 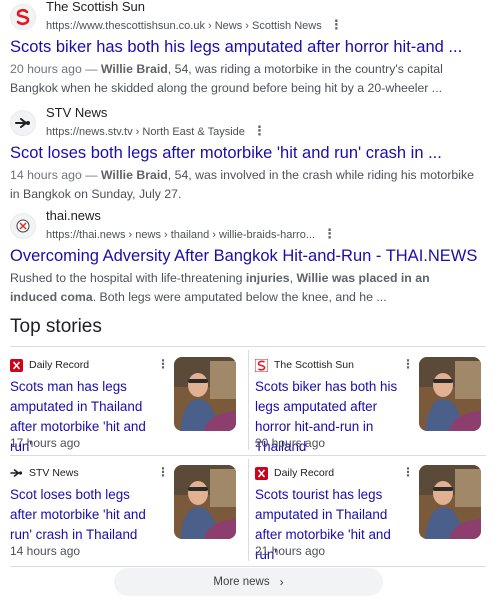 I want to click on more-news-button: More news ›, so click(x=248, y=582).